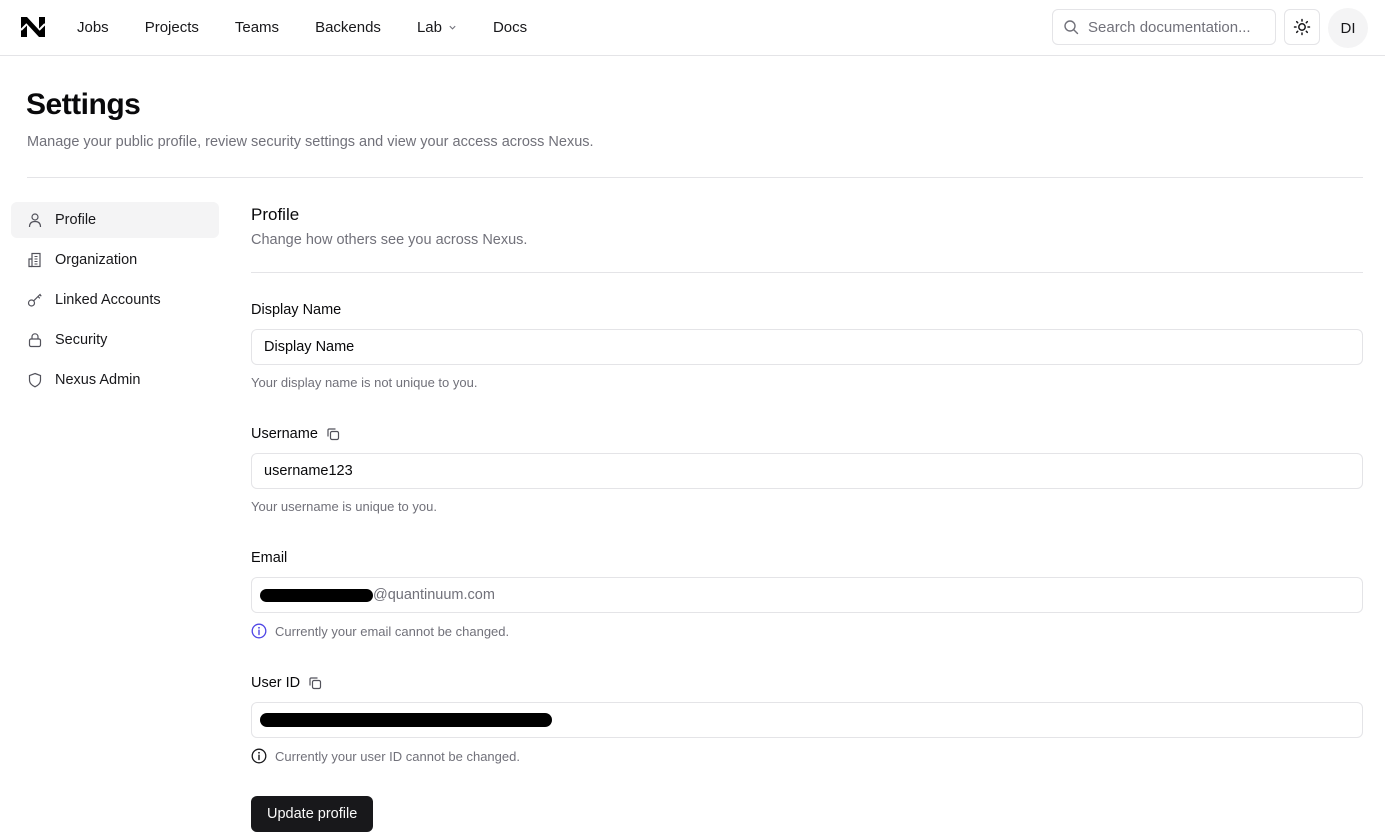 This screenshot has width=1385, height=833. Describe the element at coordinates (1071, 27) in the screenshot. I see `search-icon` at that location.